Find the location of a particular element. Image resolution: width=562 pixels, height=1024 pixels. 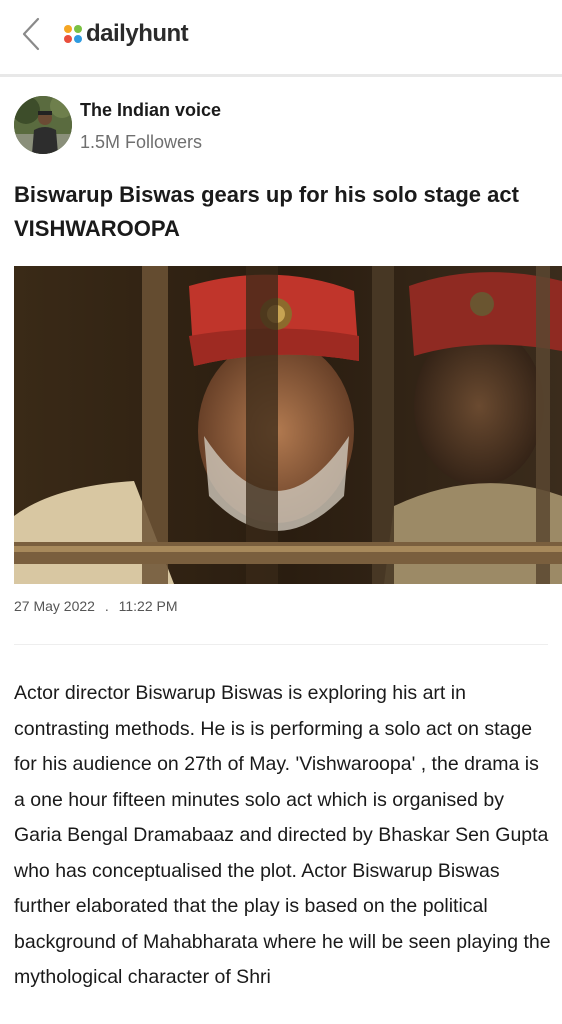

meta-divider is located at coordinates (281, 644).